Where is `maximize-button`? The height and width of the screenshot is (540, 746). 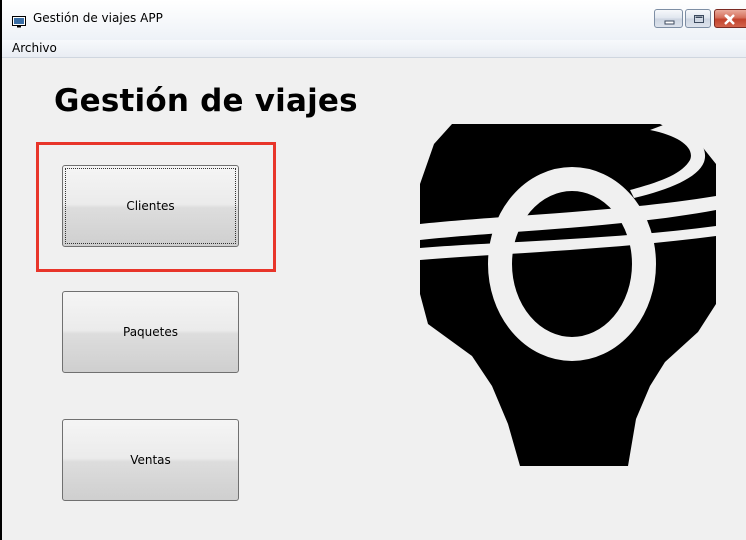
maximize-button is located at coordinates (698, 18).